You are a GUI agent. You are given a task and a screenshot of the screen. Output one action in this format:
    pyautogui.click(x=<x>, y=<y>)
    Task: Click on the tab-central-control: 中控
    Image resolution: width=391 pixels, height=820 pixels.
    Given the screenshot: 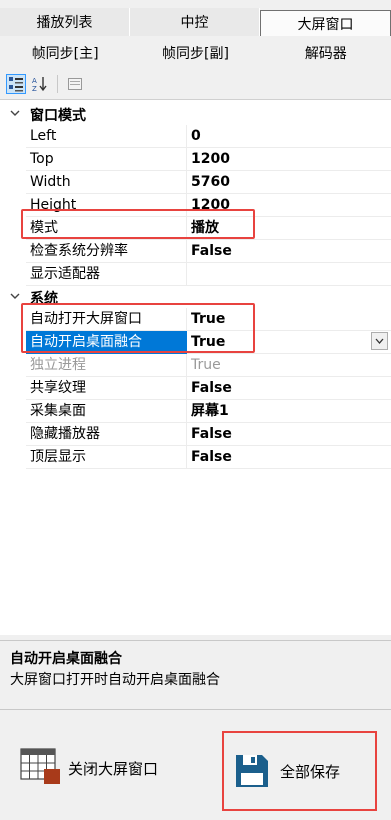 What is the action you would take?
    pyautogui.click(x=195, y=22)
    